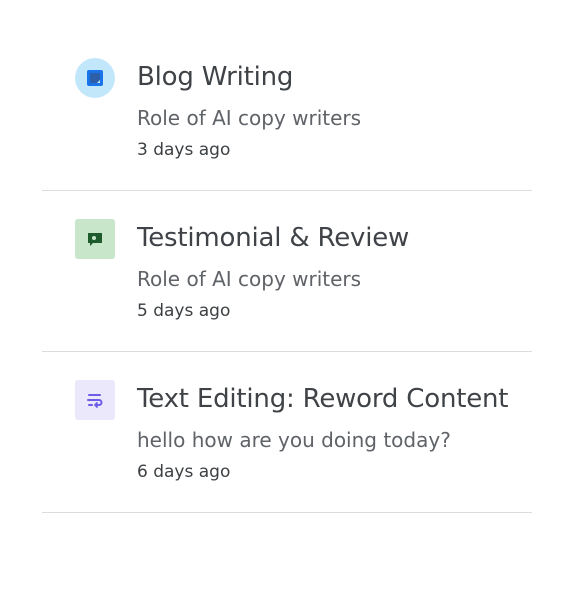 This screenshot has height=590, width=564. What do you see at coordinates (95, 78) in the screenshot?
I see `document-icon` at bounding box center [95, 78].